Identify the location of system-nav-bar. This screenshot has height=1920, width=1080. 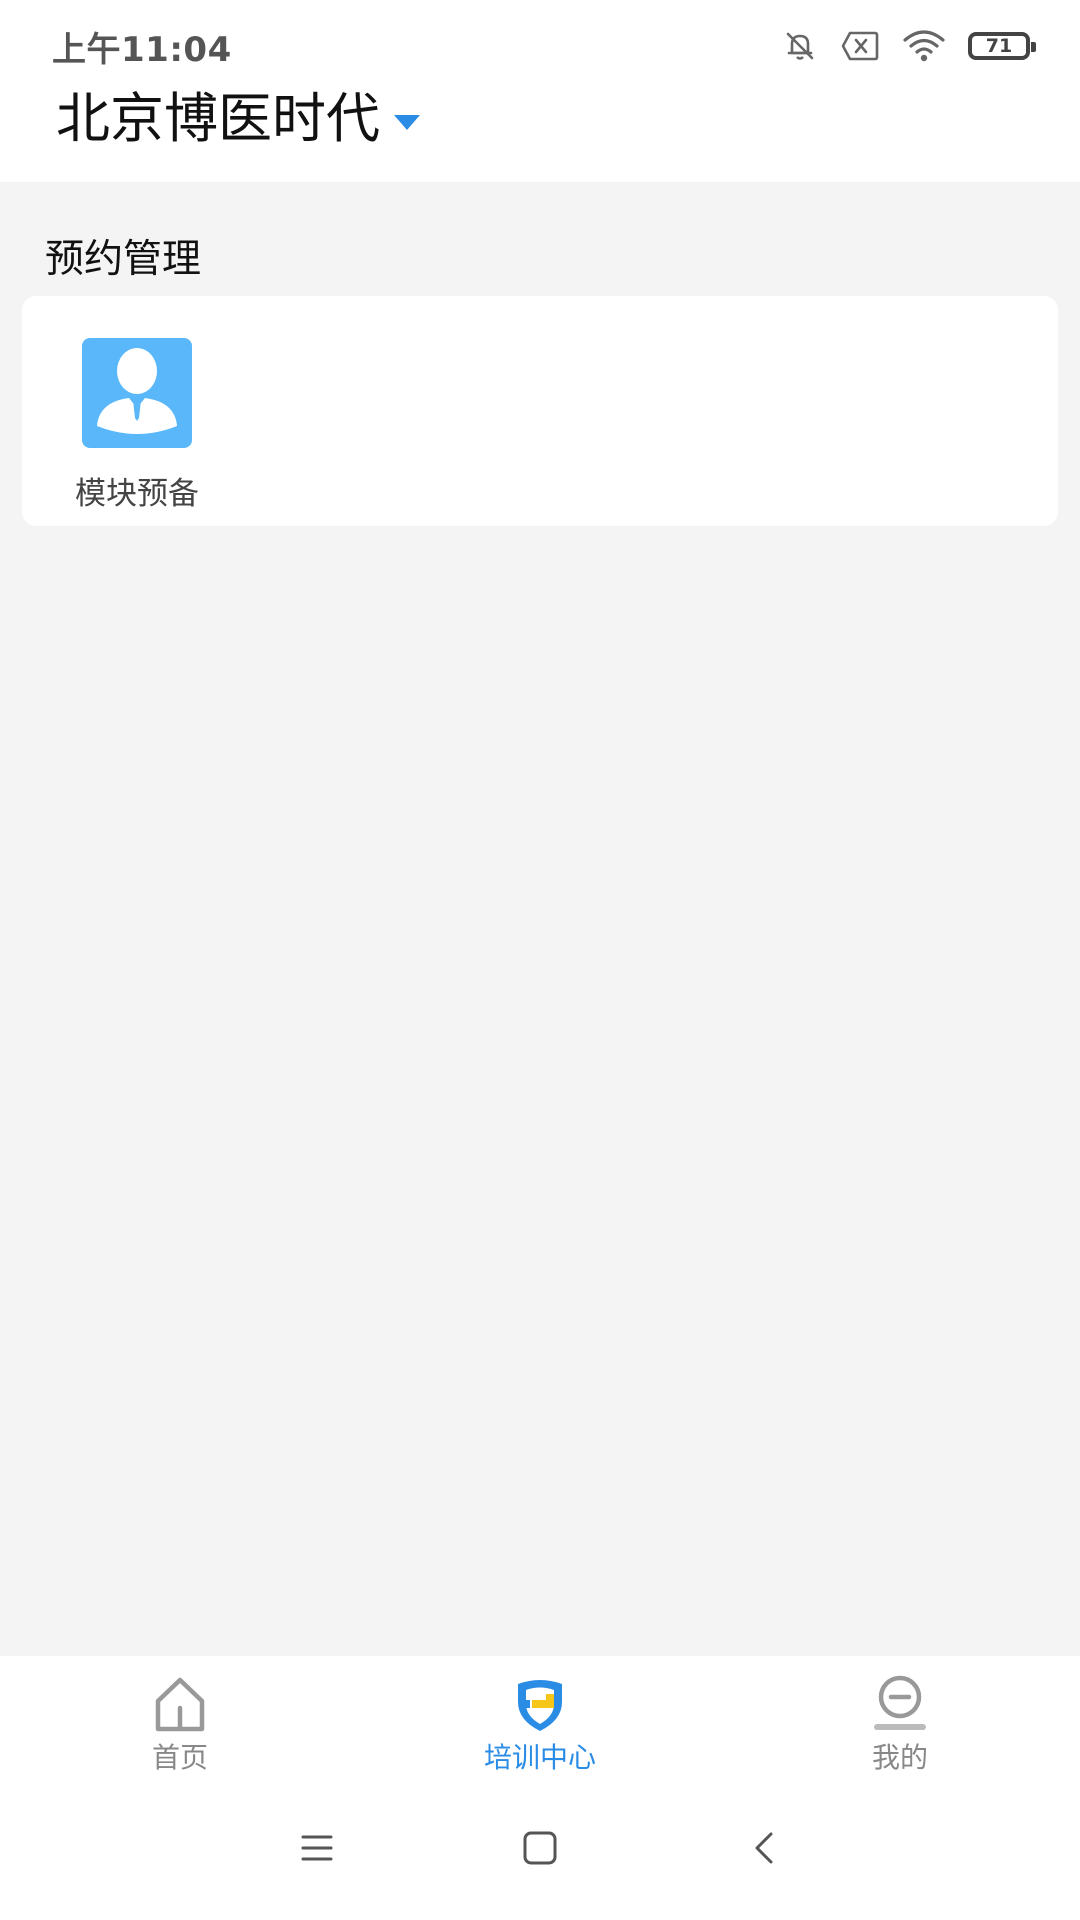
(540, 1849).